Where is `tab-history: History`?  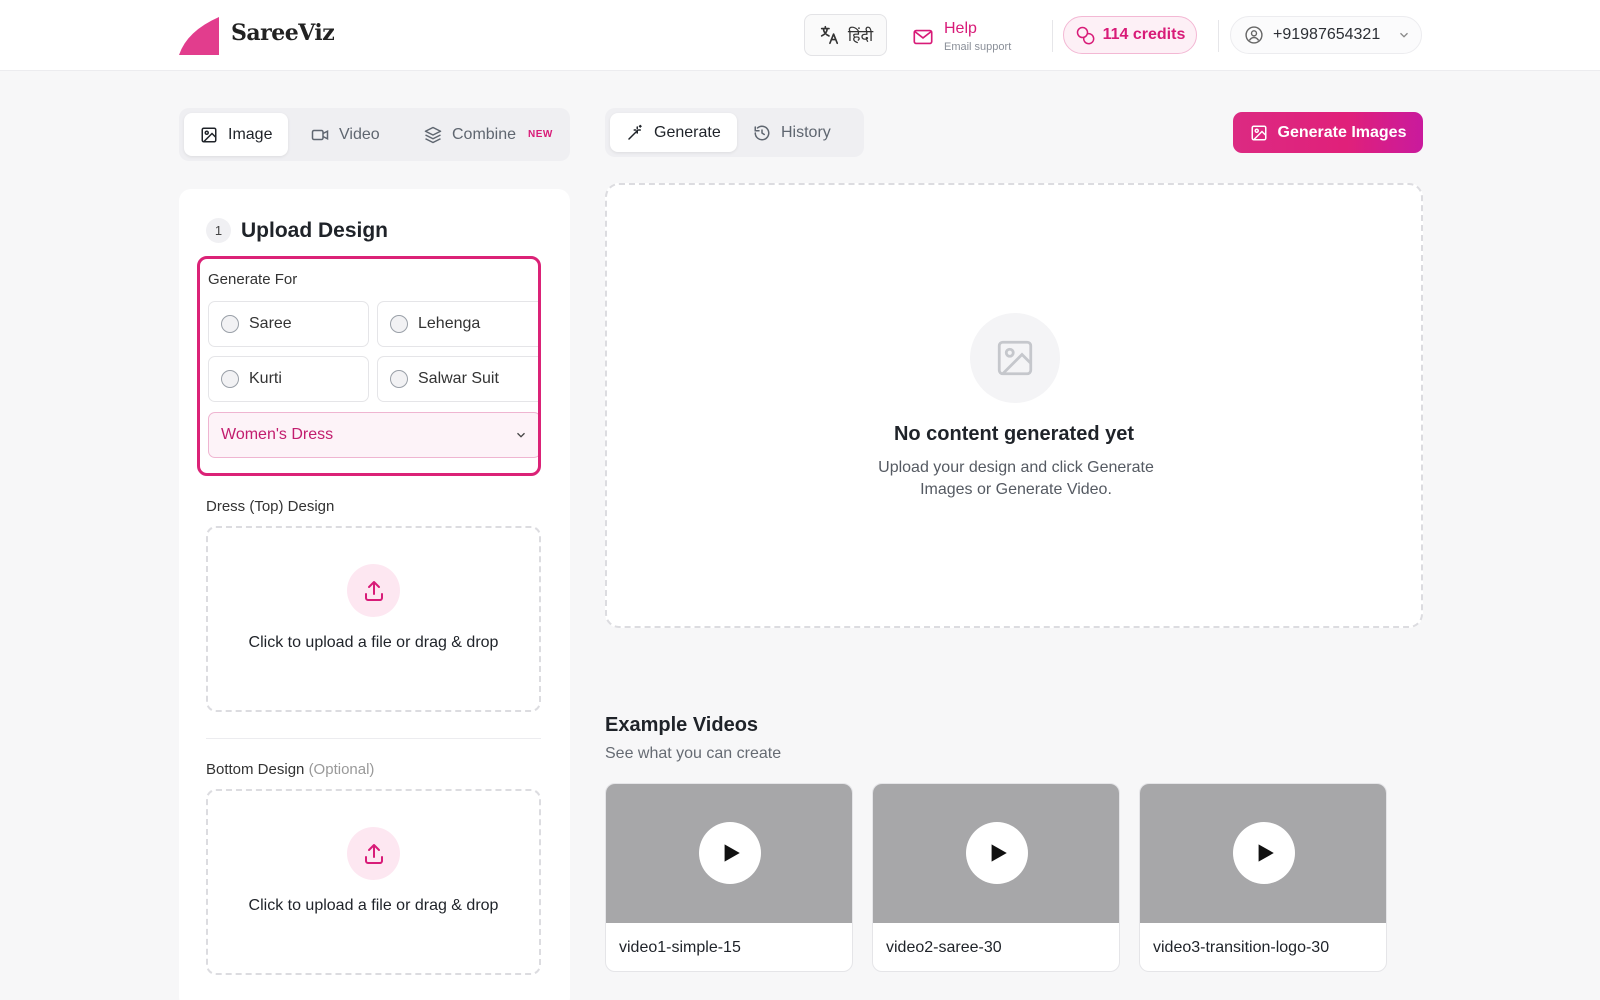 tab-history: History is located at coordinates (792, 132).